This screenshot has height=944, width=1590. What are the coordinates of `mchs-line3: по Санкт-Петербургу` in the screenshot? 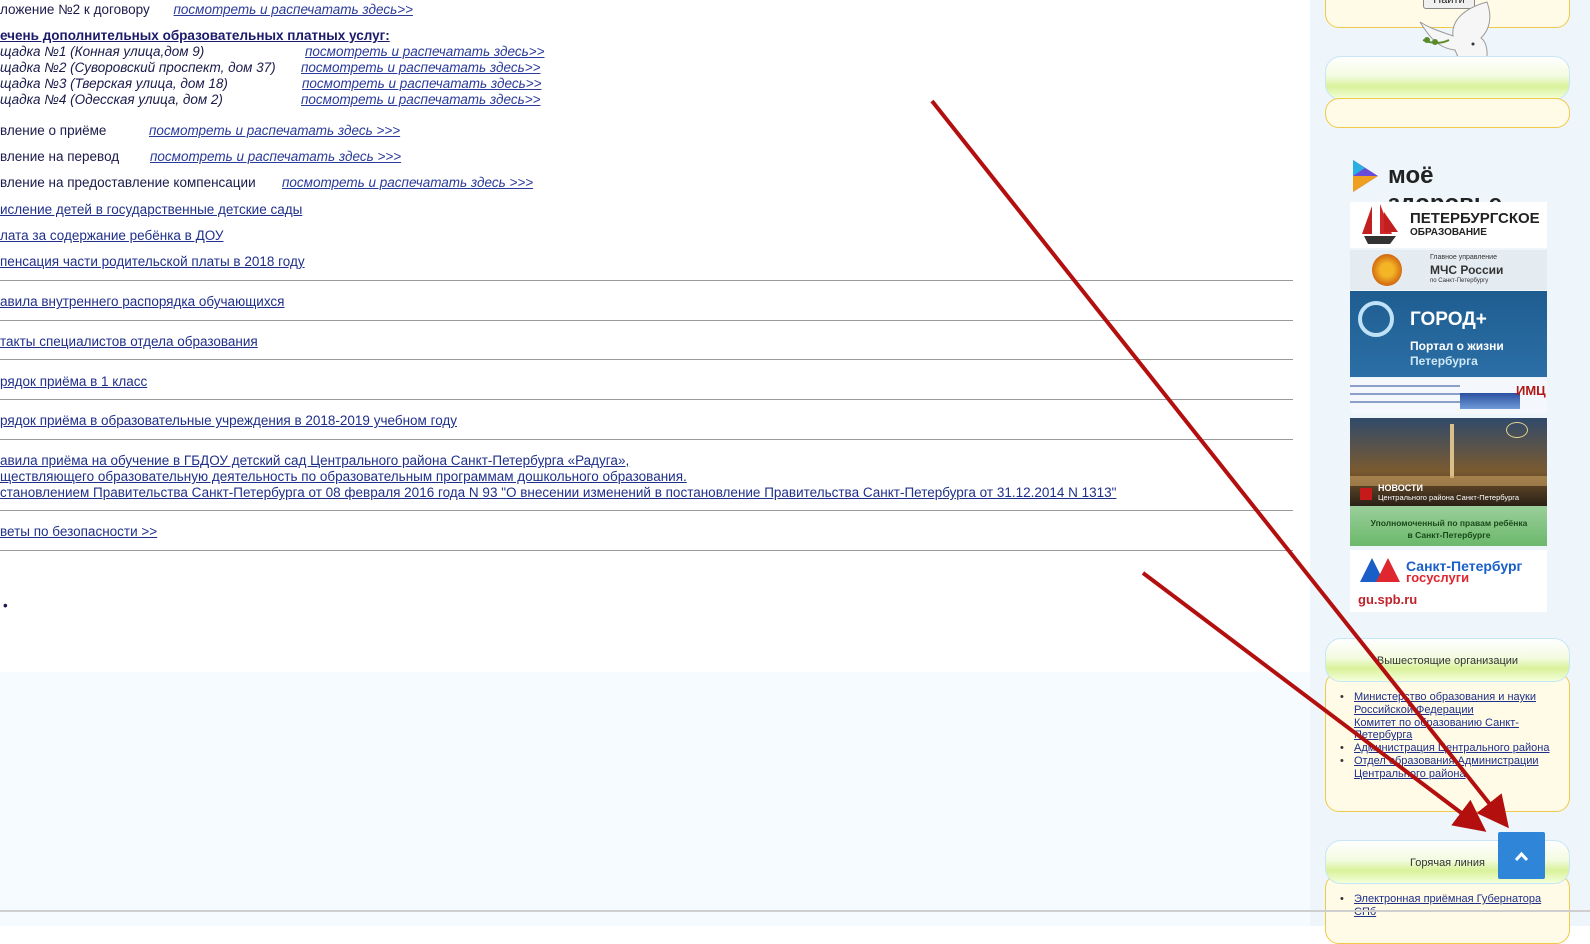 It's located at (1459, 281).